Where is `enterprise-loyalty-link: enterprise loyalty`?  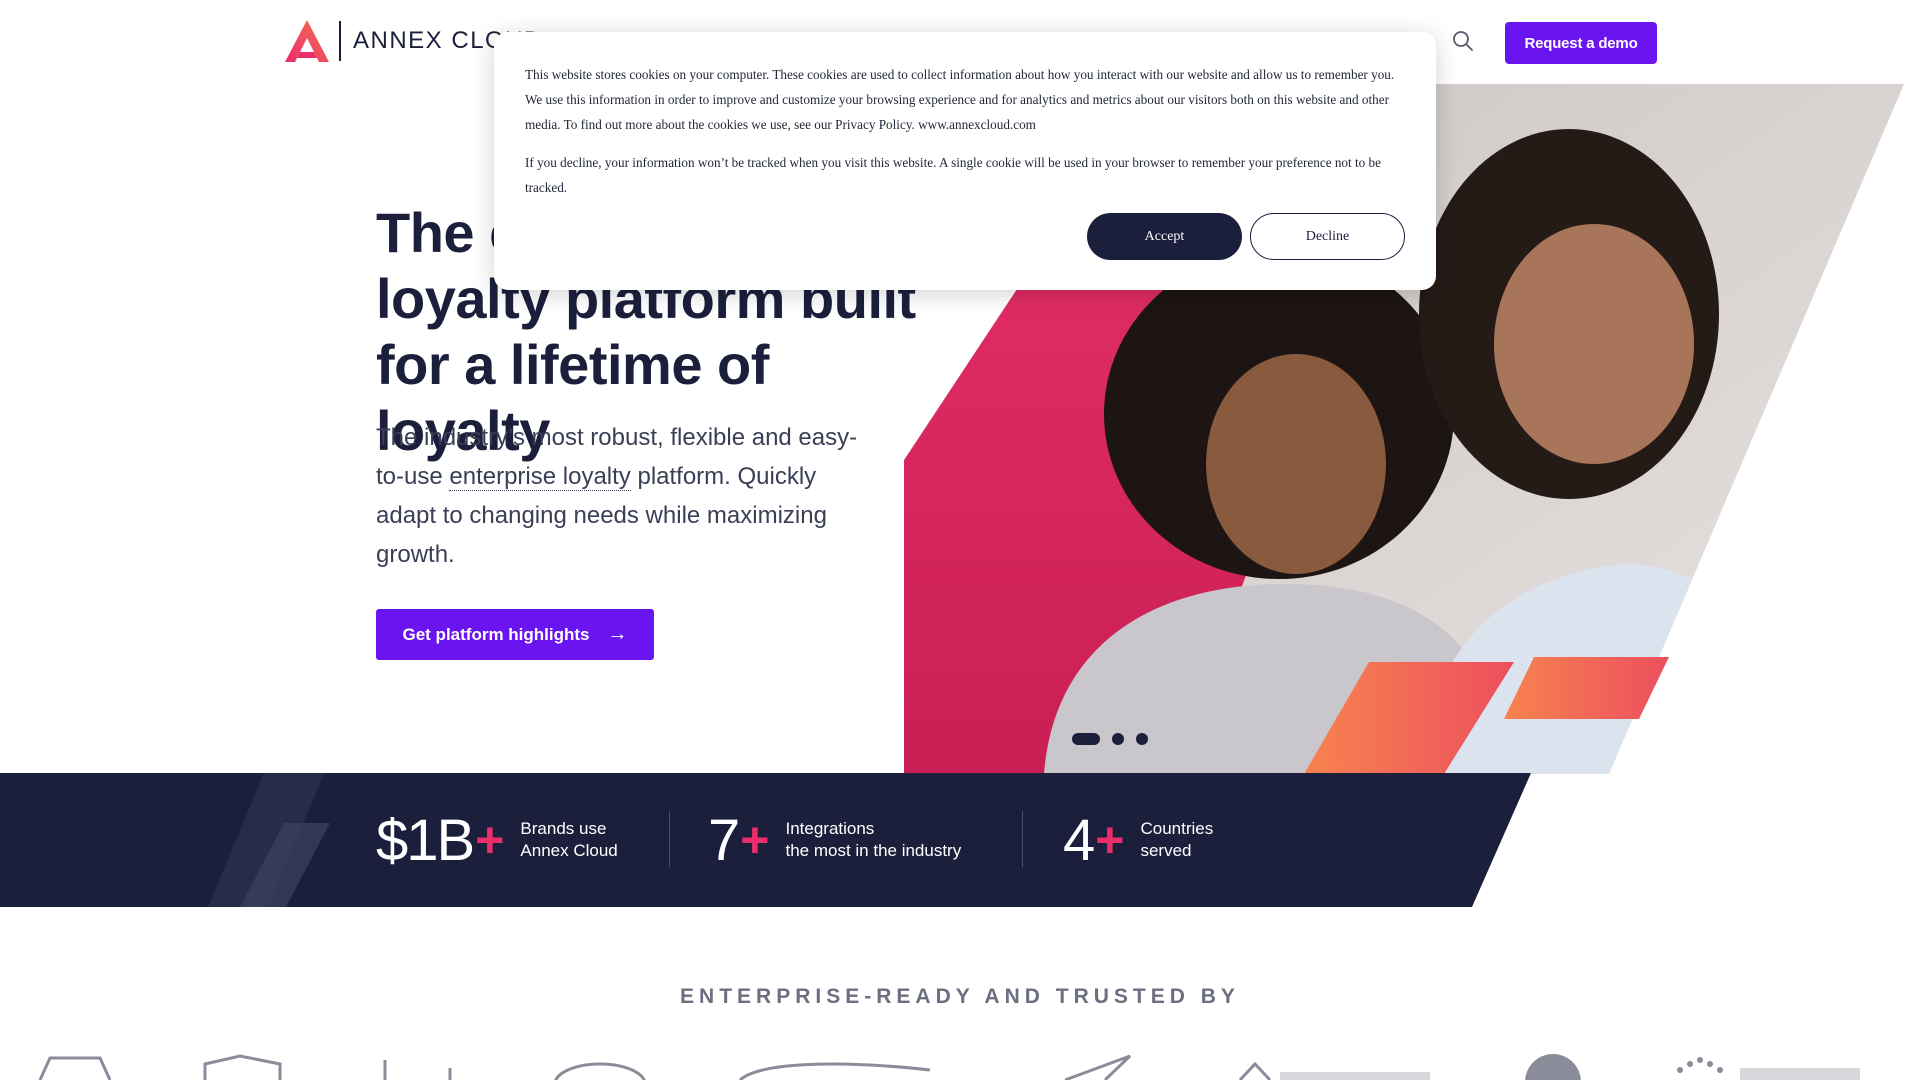
enterprise-loyalty-link: enterprise loyalty is located at coordinates (540, 477).